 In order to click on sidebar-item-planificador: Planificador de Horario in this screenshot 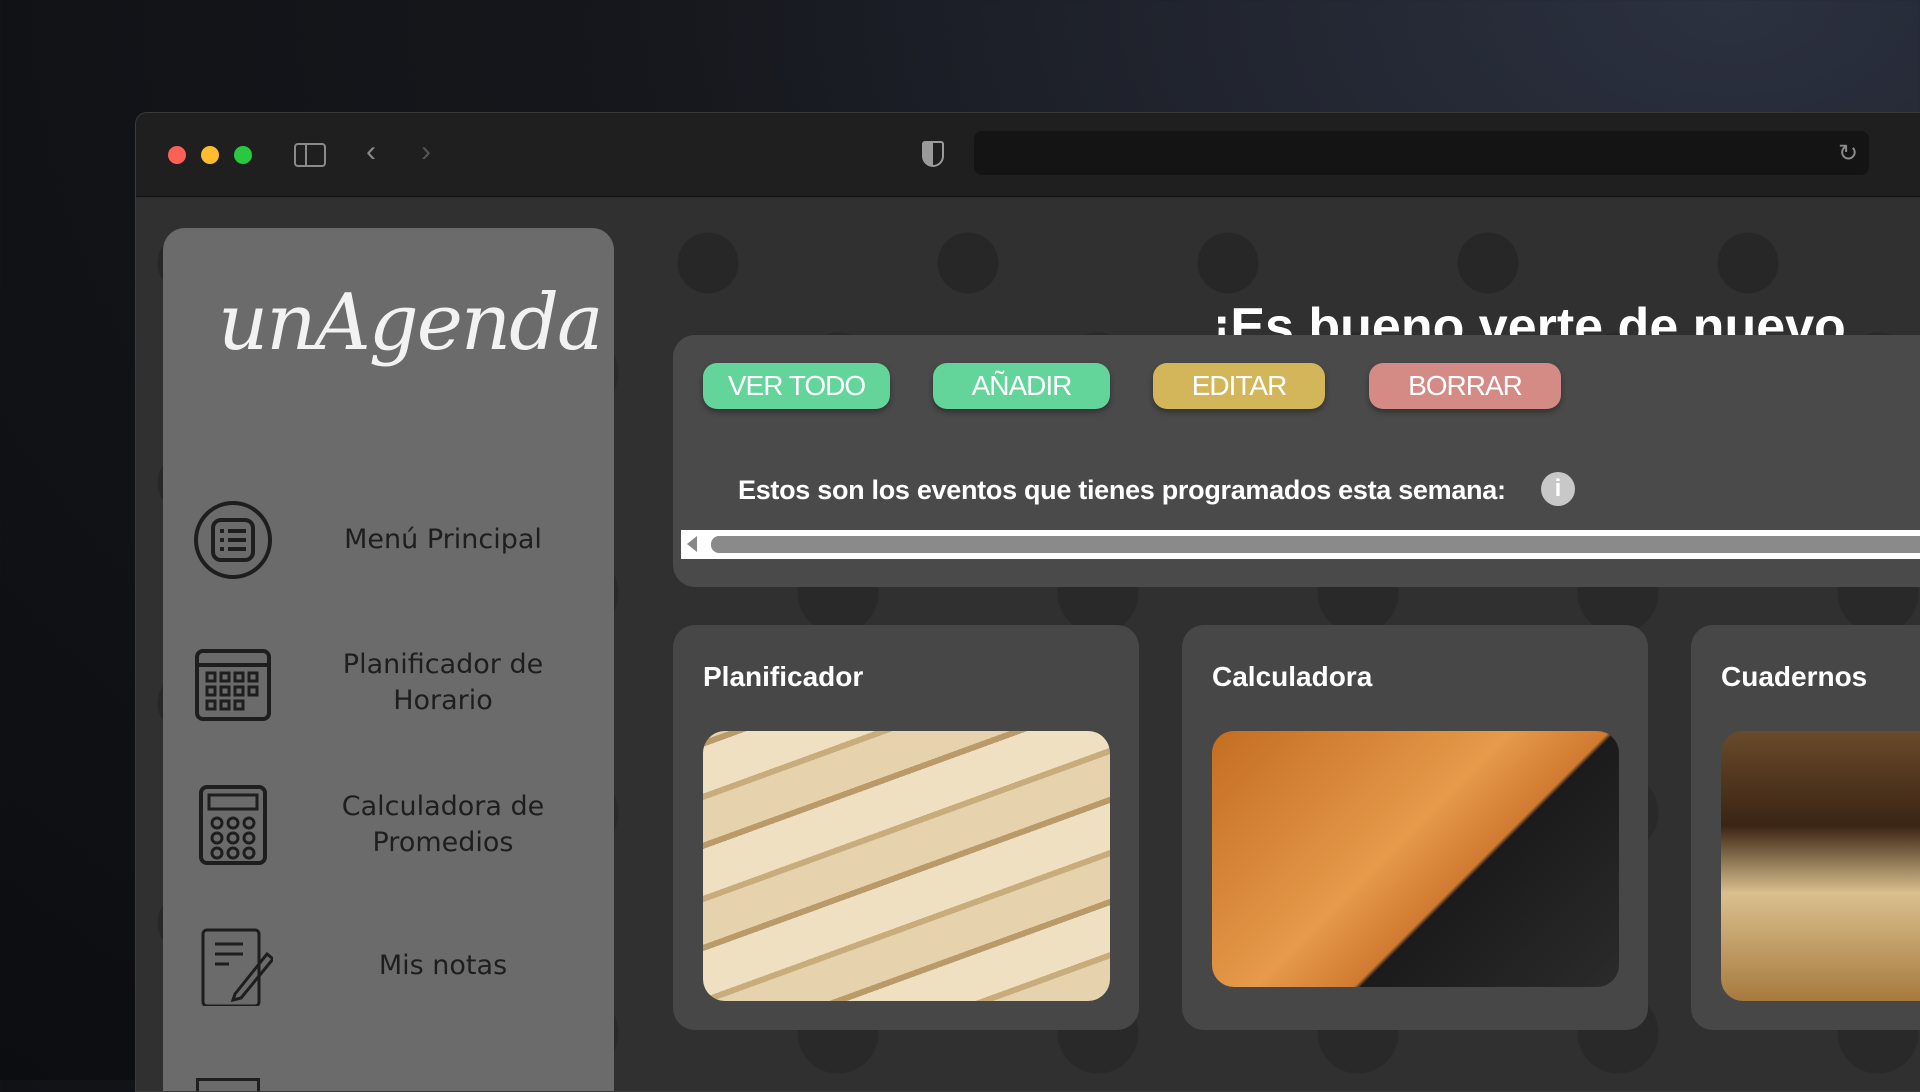, I will do `click(388, 683)`.